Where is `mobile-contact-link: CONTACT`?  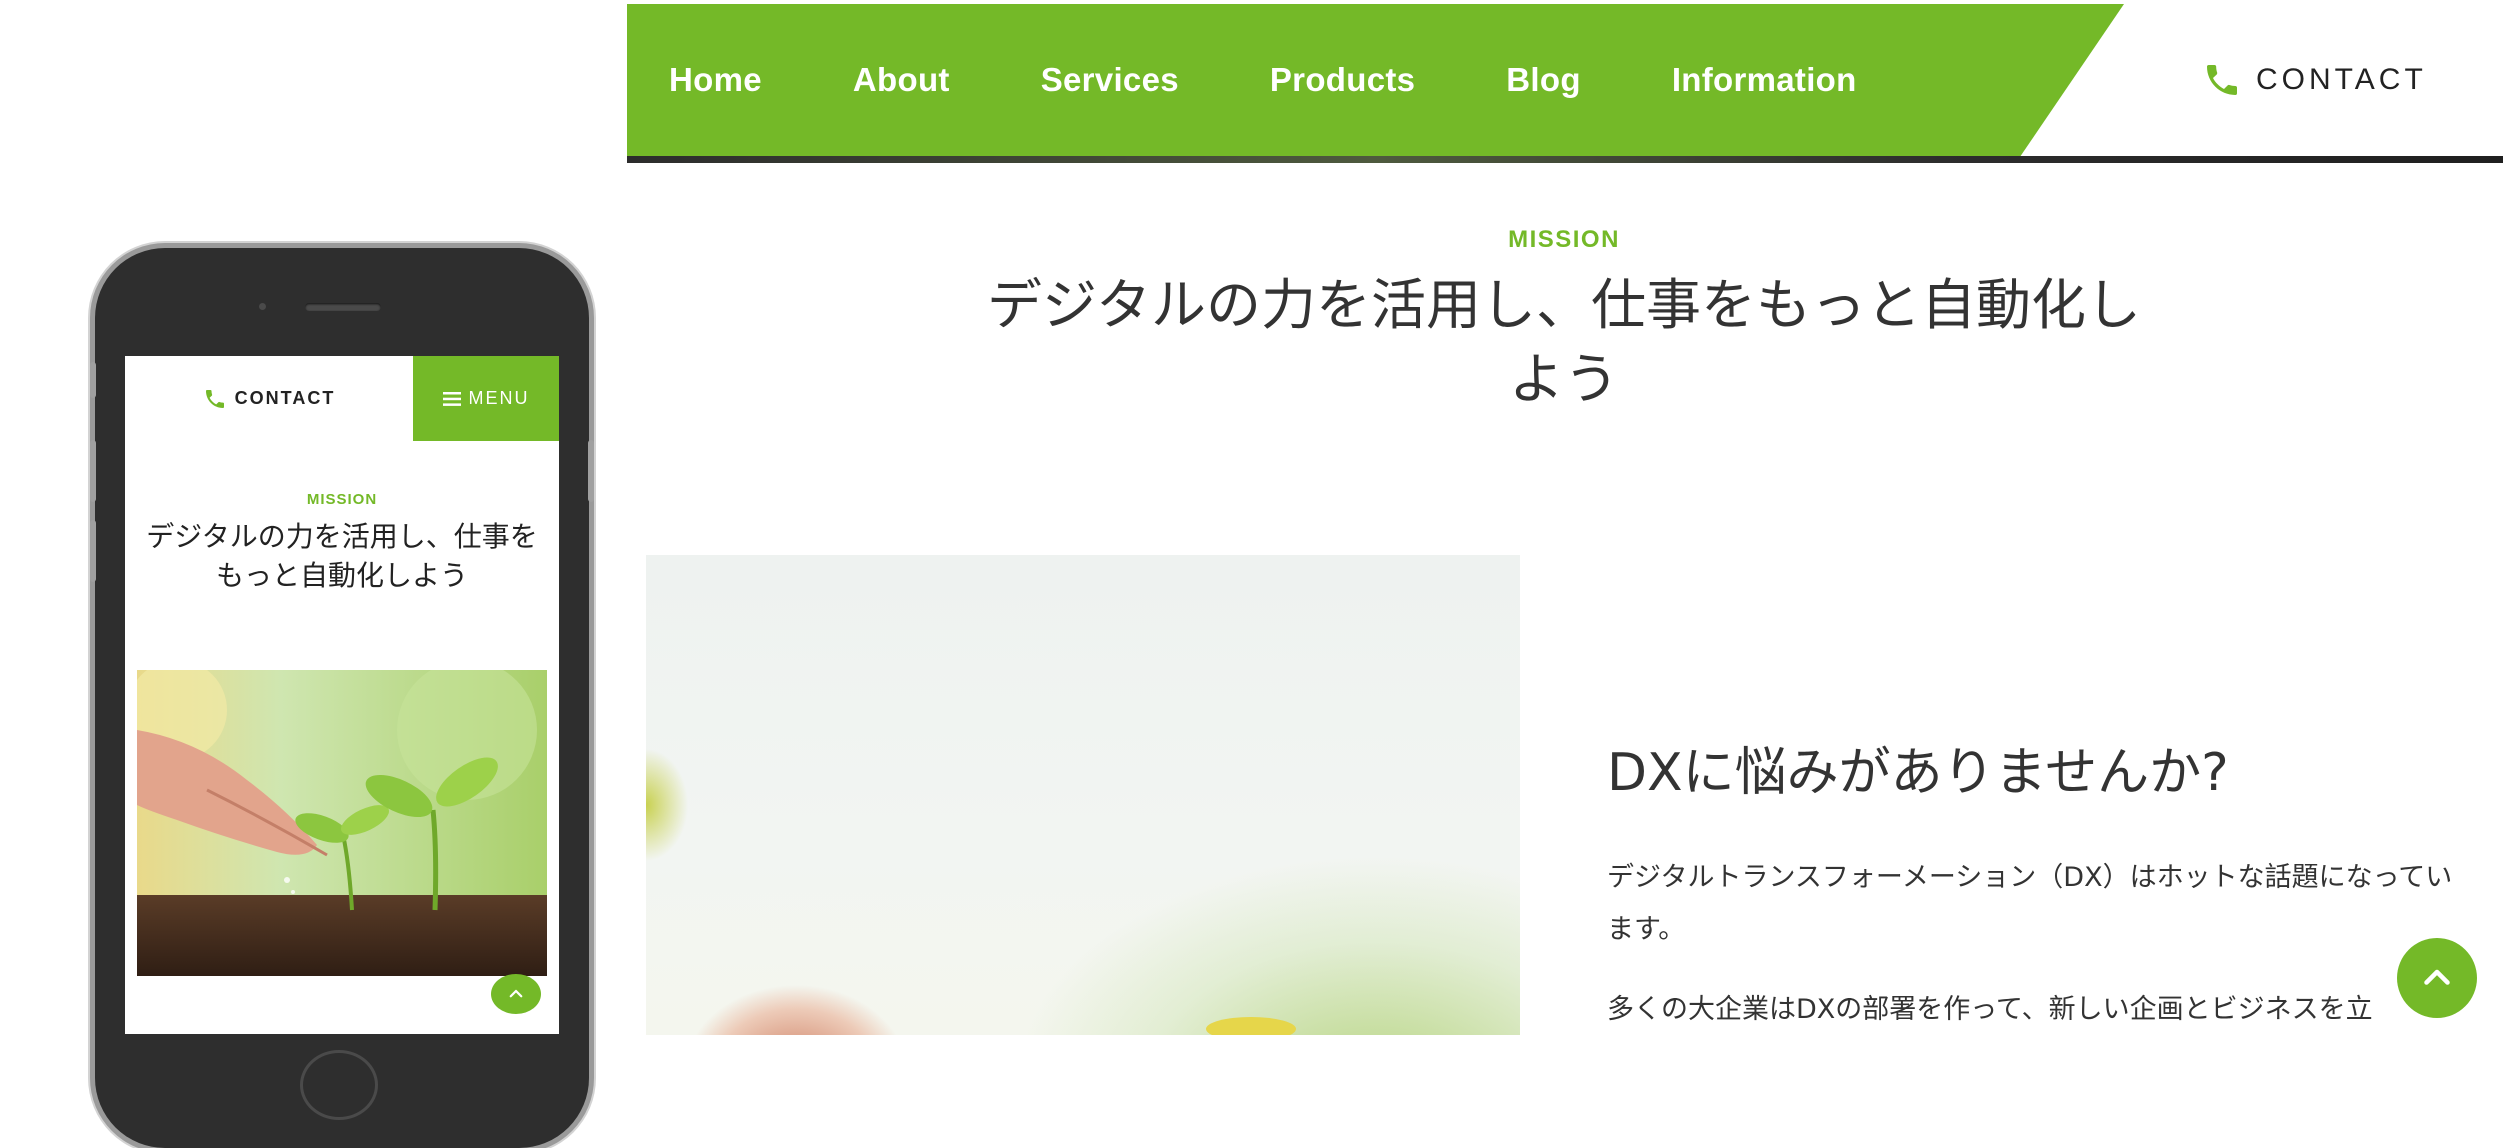
mobile-contact-link: CONTACT is located at coordinates (269, 398).